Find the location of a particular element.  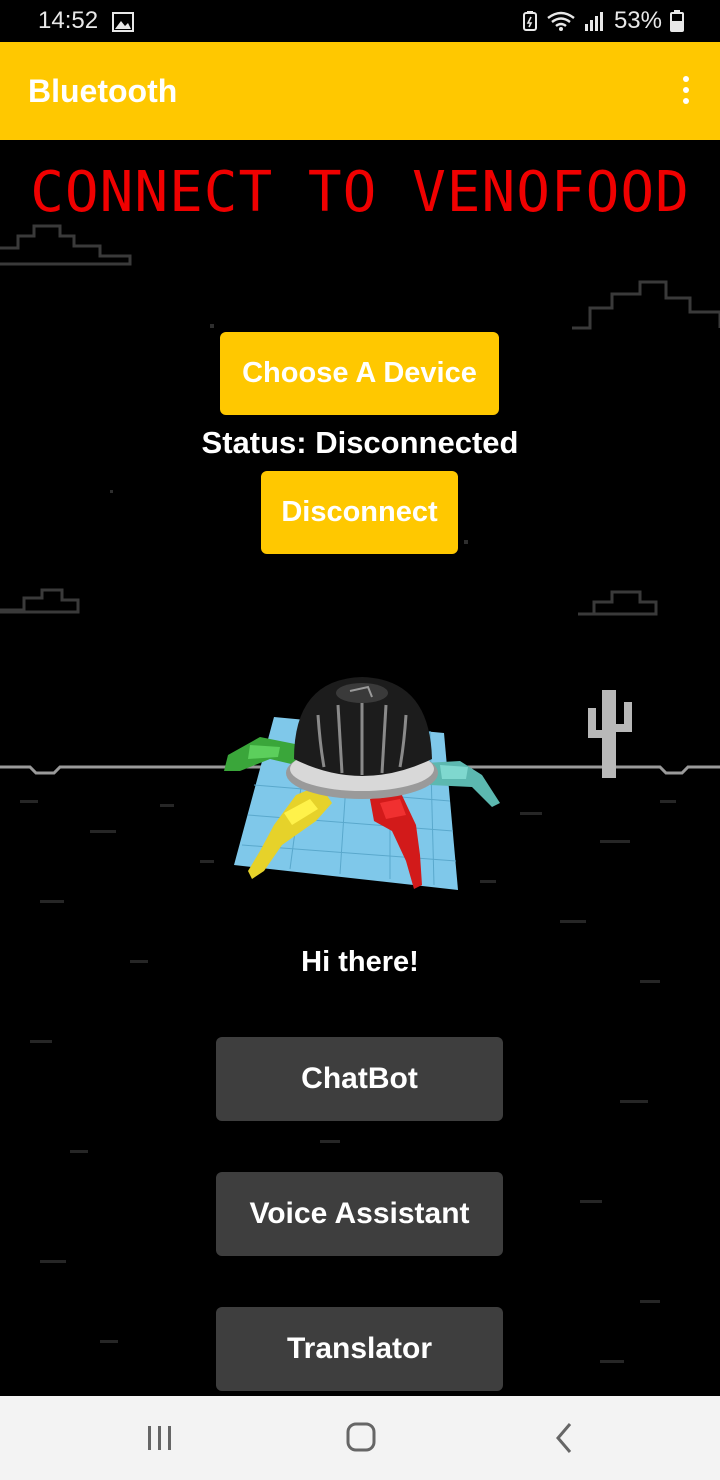

translator-button: Translator is located at coordinates (359, 1349).